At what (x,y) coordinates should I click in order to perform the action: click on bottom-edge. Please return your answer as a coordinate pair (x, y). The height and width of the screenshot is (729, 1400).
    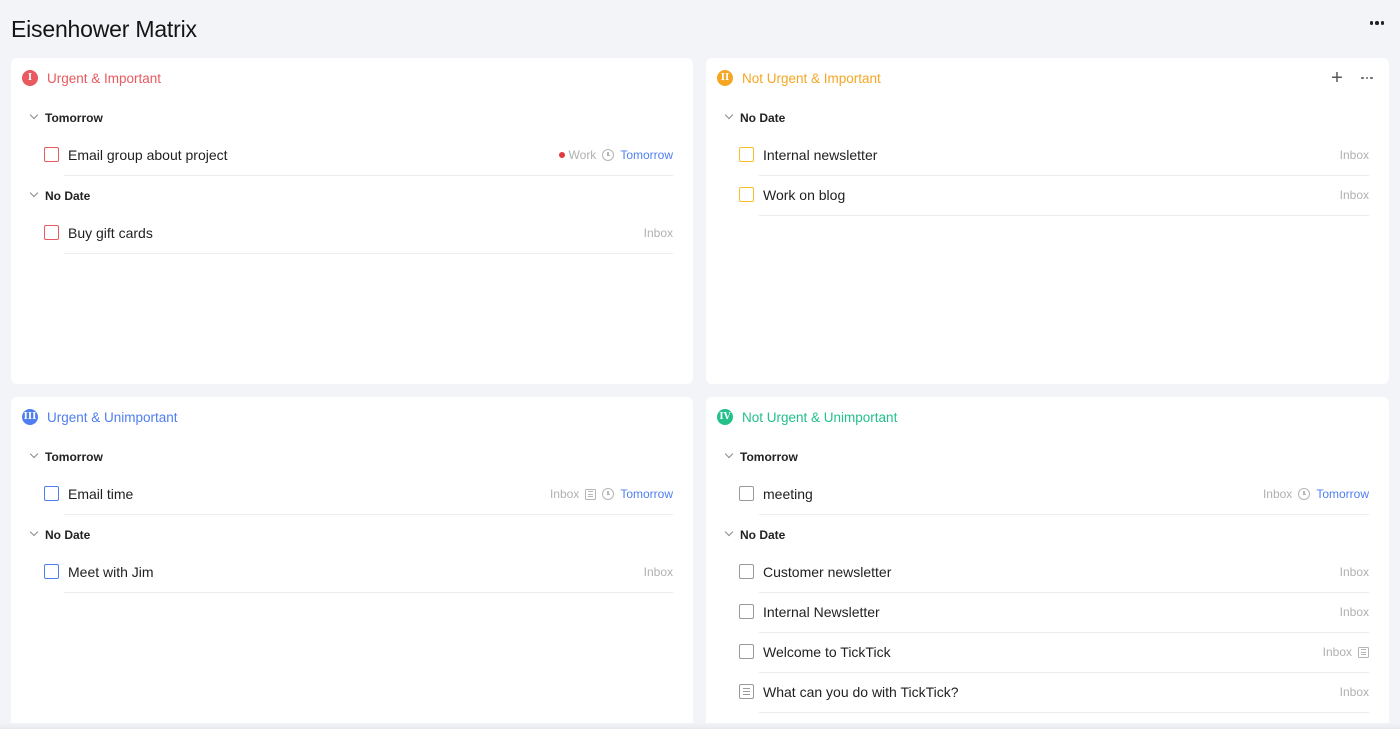
    Looking at the image, I should click on (700, 726).